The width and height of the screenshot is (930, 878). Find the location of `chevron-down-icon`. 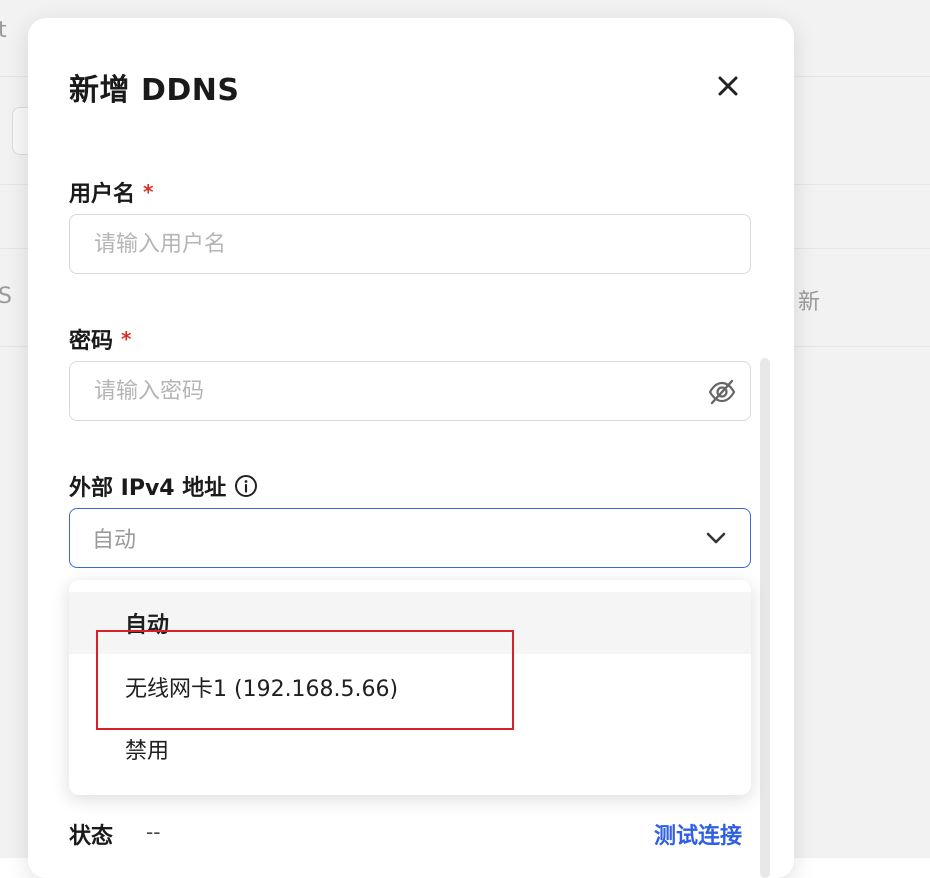

chevron-down-icon is located at coordinates (716, 538).